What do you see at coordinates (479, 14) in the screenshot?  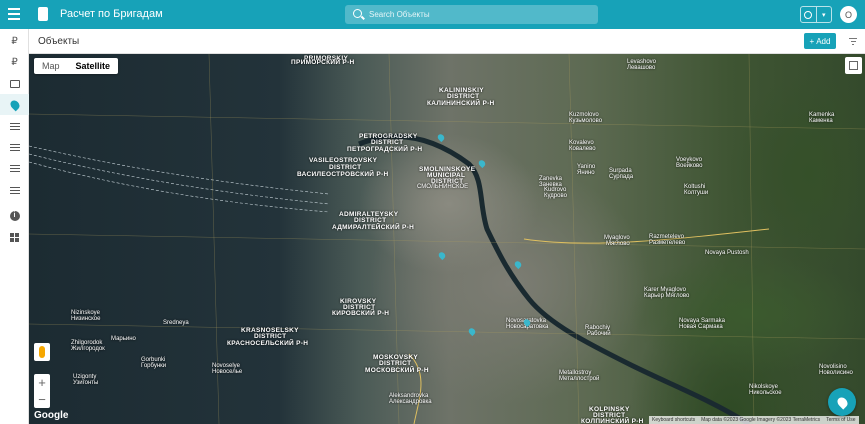 I see `search-input` at bounding box center [479, 14].